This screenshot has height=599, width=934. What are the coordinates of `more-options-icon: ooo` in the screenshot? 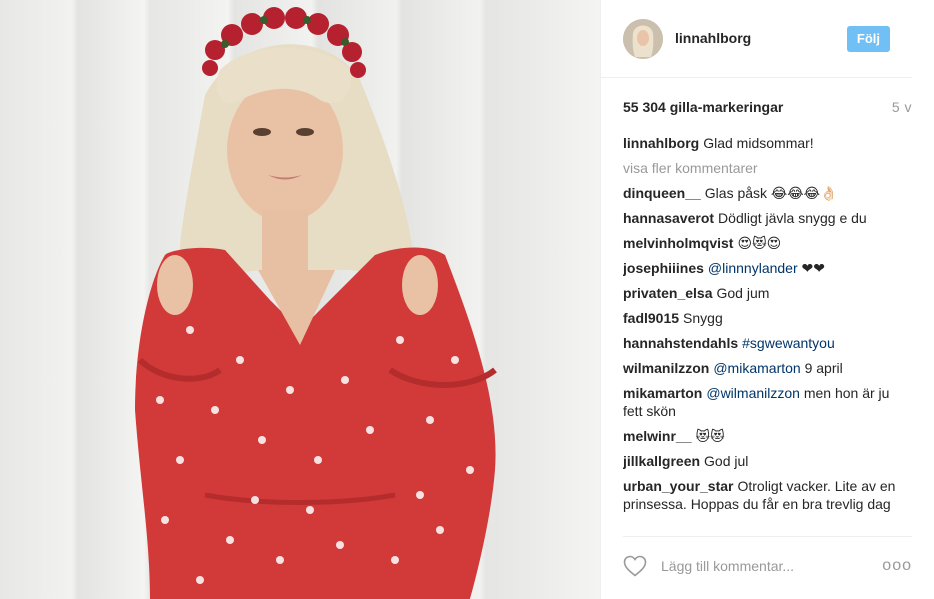 It's located at (897, 566).